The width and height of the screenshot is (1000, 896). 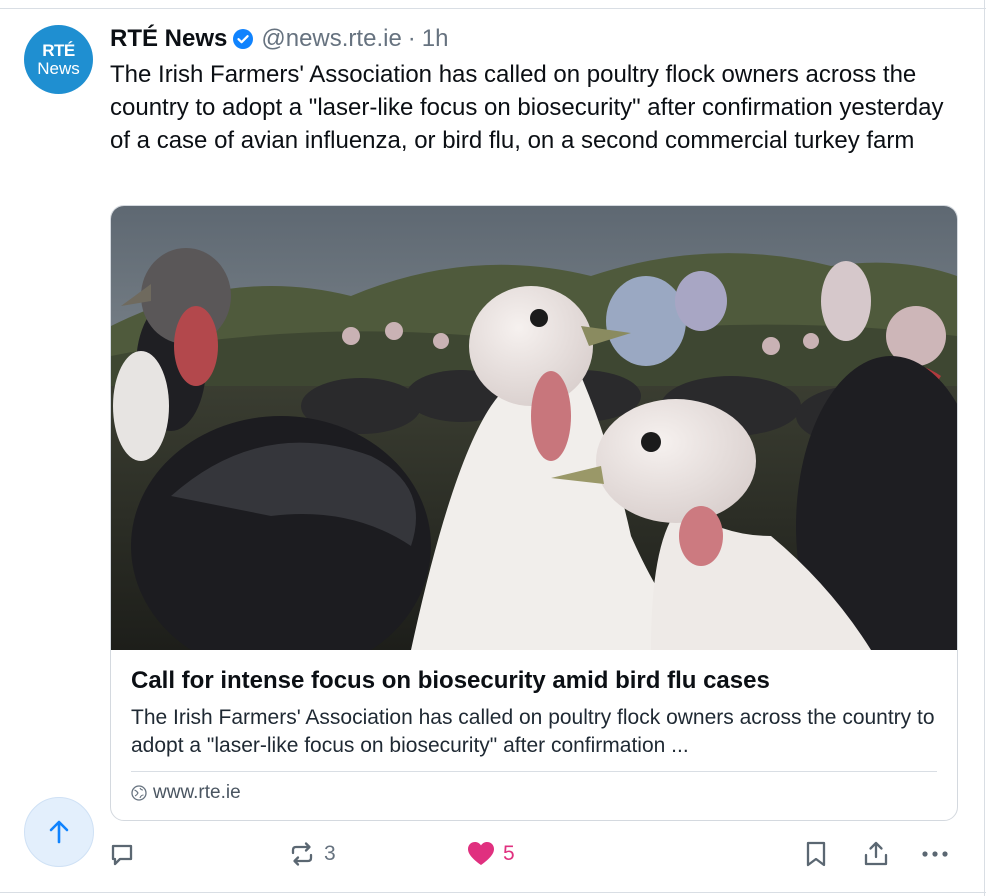 I want to click on repost-count: 3, so click(x=330, y=853).